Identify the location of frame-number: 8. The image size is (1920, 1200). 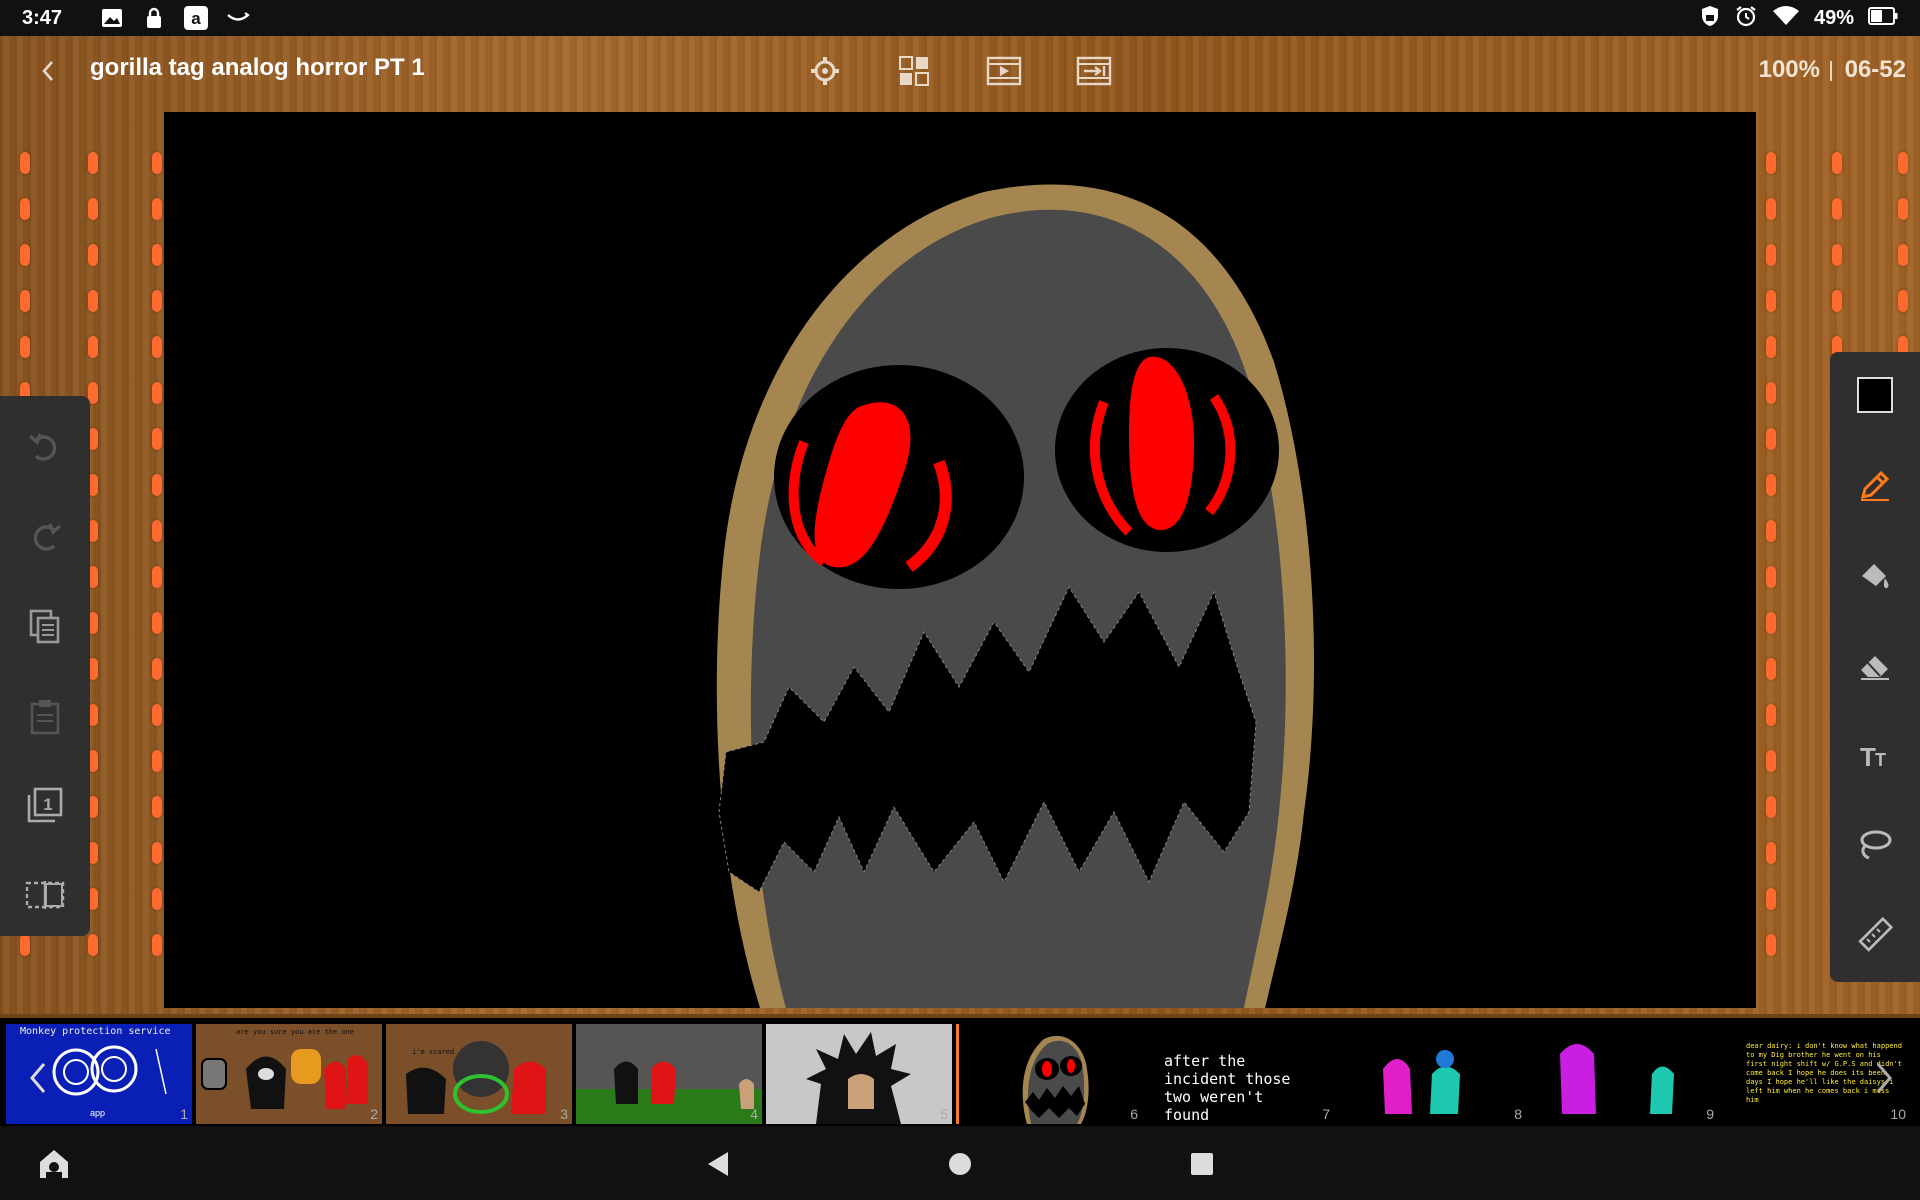
(1518, 1114).